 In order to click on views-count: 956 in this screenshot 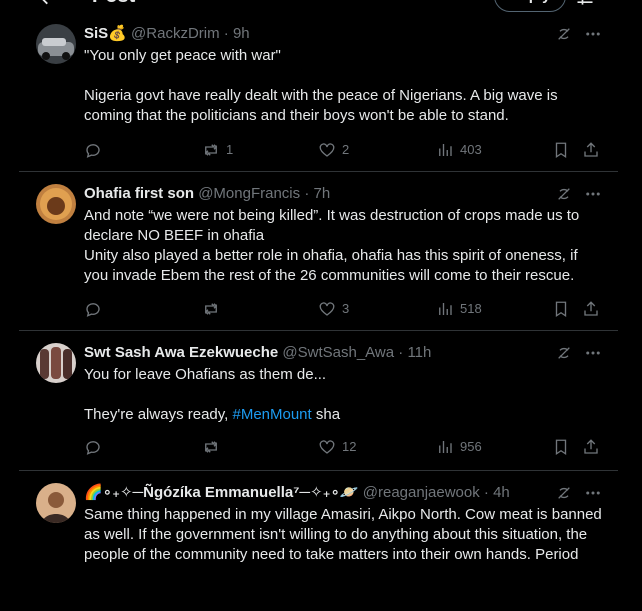, I will do `click(471, 446)`.